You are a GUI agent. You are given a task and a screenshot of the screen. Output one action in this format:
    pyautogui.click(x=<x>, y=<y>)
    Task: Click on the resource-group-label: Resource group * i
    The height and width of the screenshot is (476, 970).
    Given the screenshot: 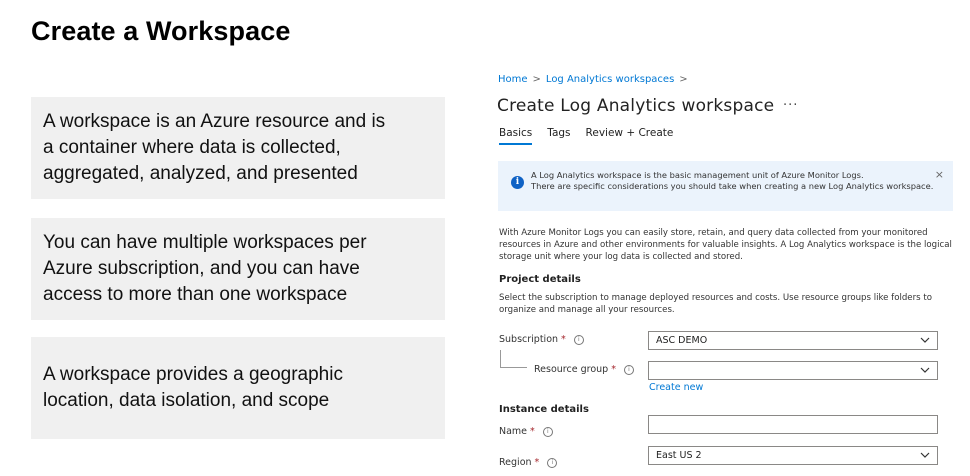 What is the action you would take?
    pyautogui.click(x=584, y=369)
    